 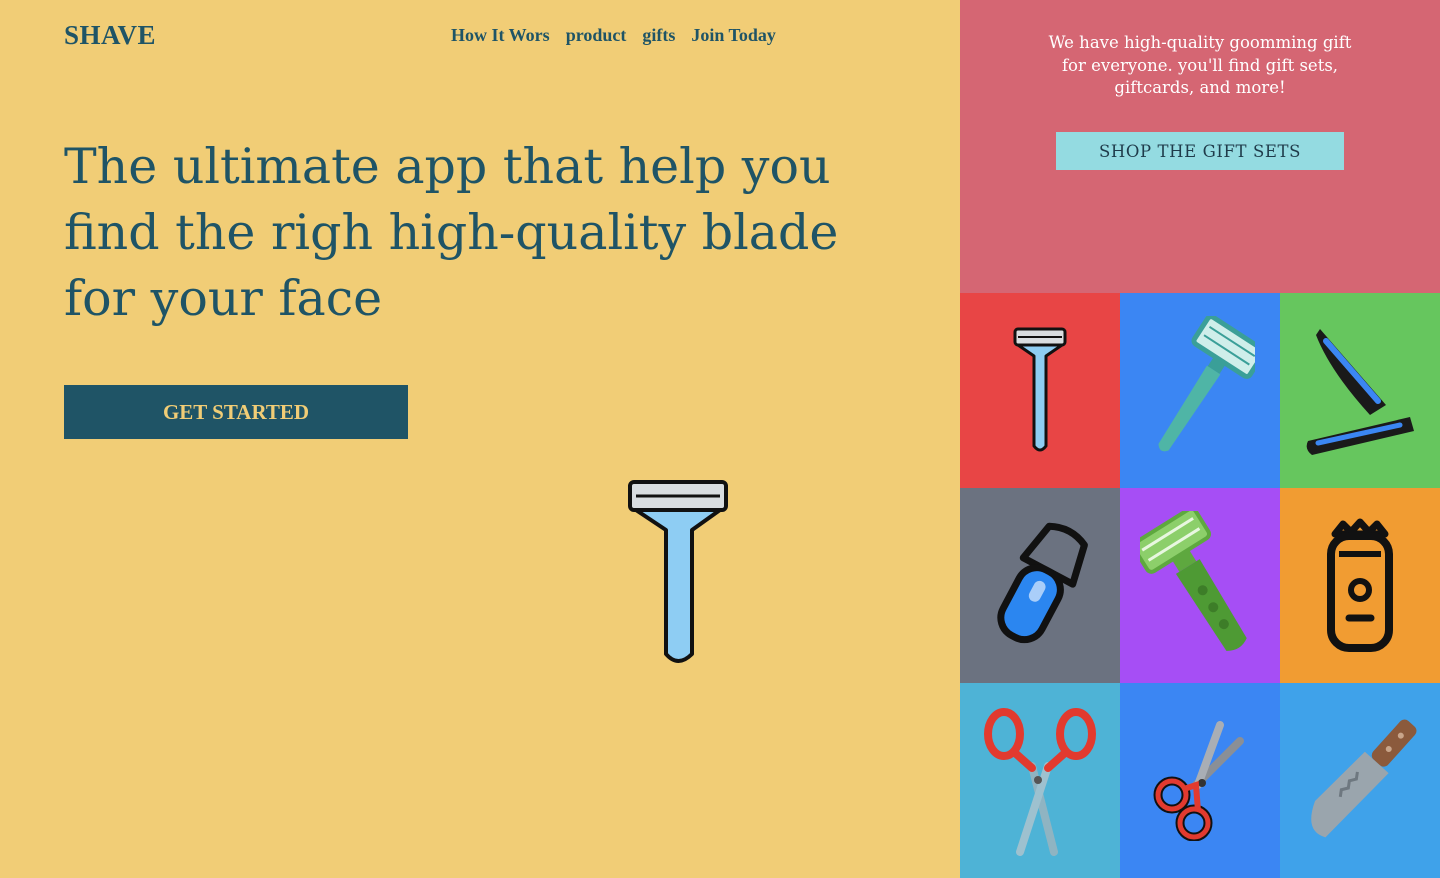 What do you see at coordinates (1364, 778) in the screenshot?
I see `knife-icon` at bounding box center [1364, 778].